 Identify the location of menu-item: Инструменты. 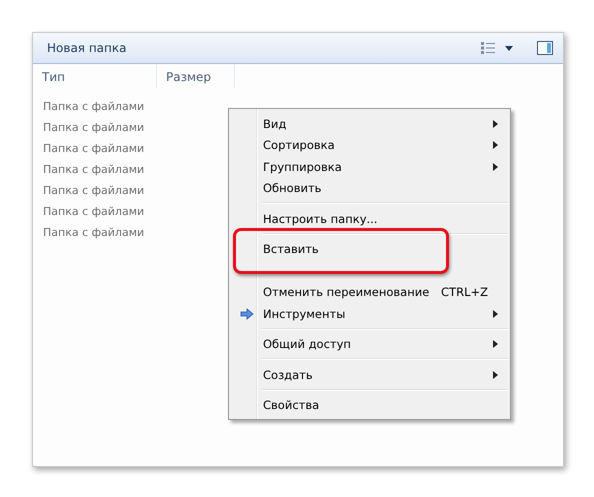
(369, 313).